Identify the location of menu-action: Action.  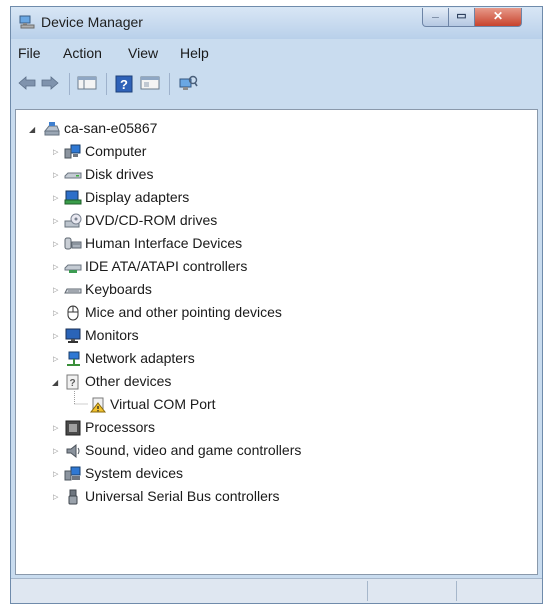
(82, 53).